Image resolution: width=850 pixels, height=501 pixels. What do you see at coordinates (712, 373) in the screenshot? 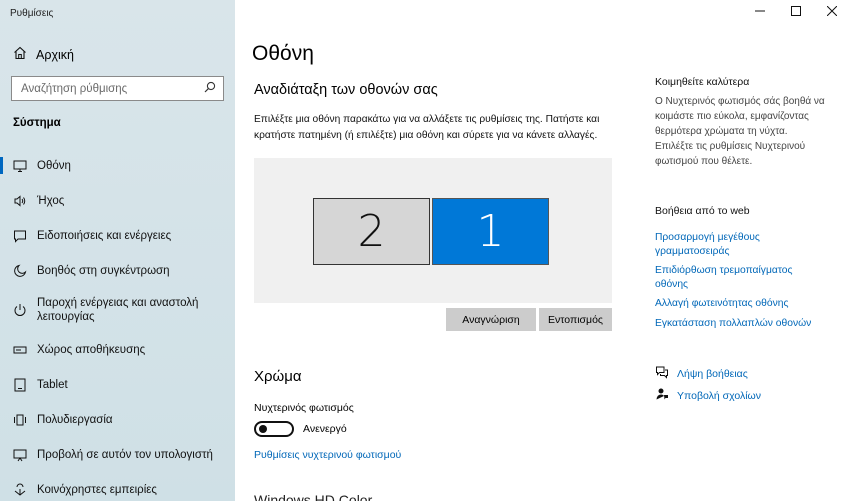
I see `get-help-label: Λήψη βοήθειας` at bounding box center [712, 373].